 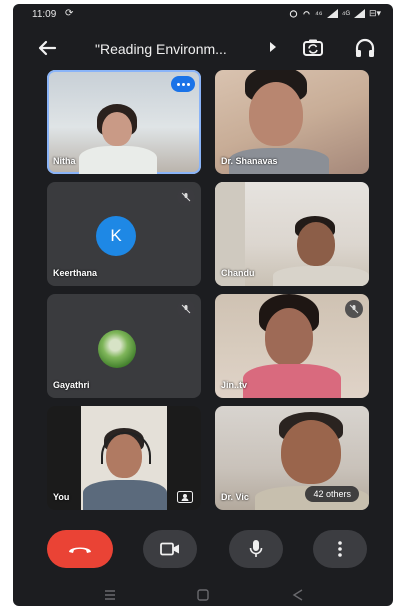 I want to click on system-navigation-bar, so click(x=203, y=595).